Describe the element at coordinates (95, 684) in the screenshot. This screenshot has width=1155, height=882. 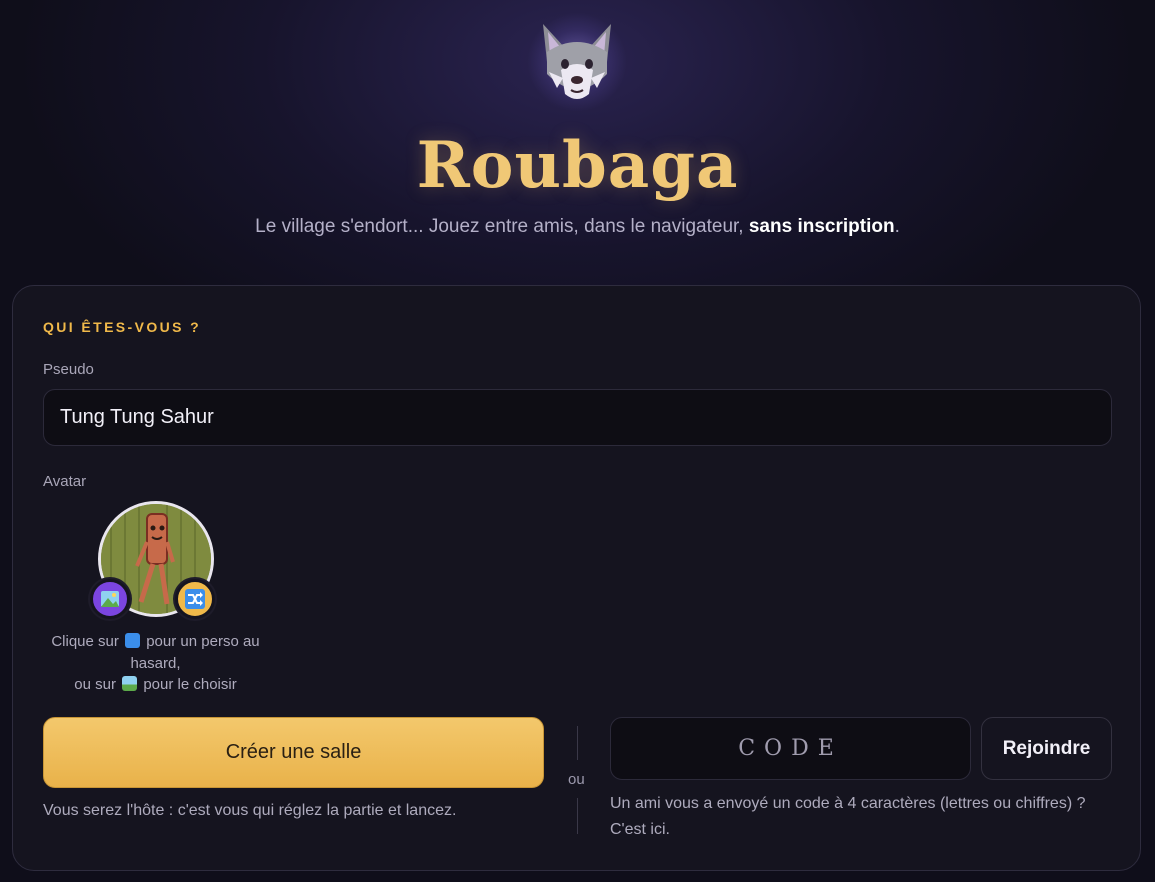
I see `hint-text: ou sur` at that location.